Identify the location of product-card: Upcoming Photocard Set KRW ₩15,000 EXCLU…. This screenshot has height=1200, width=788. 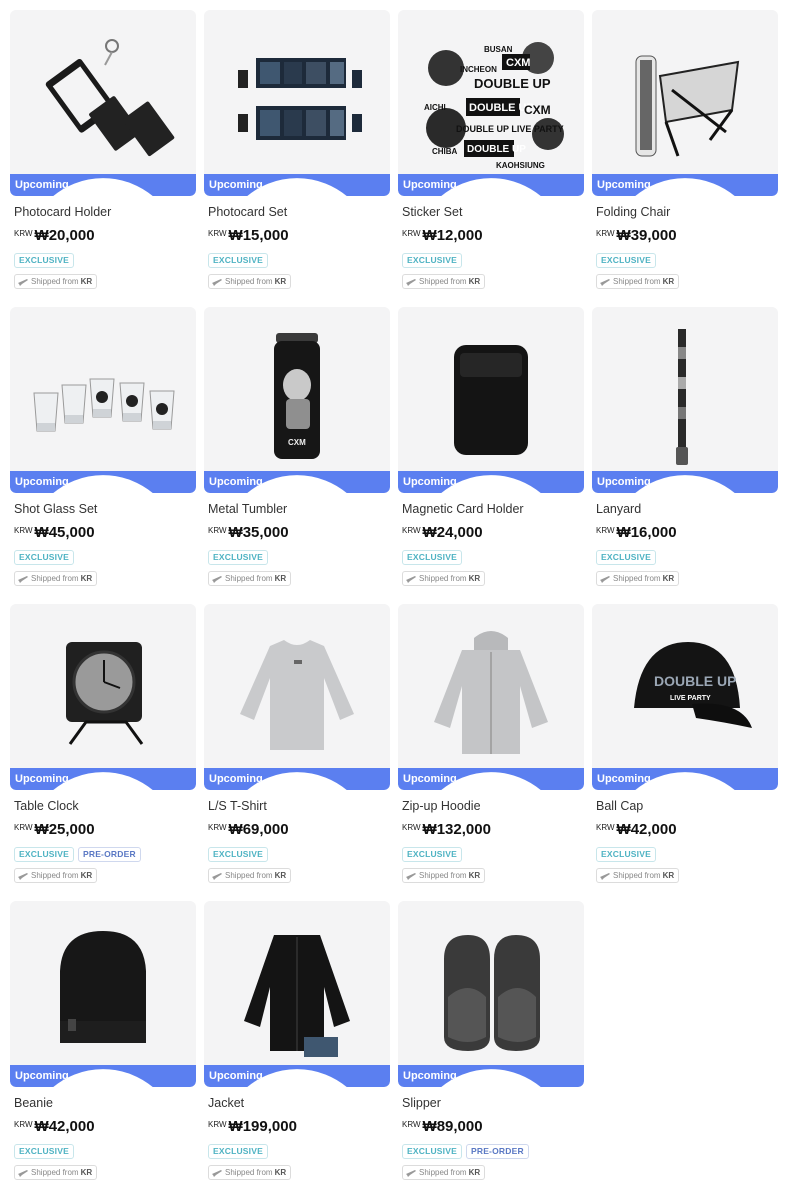
(297, 158).